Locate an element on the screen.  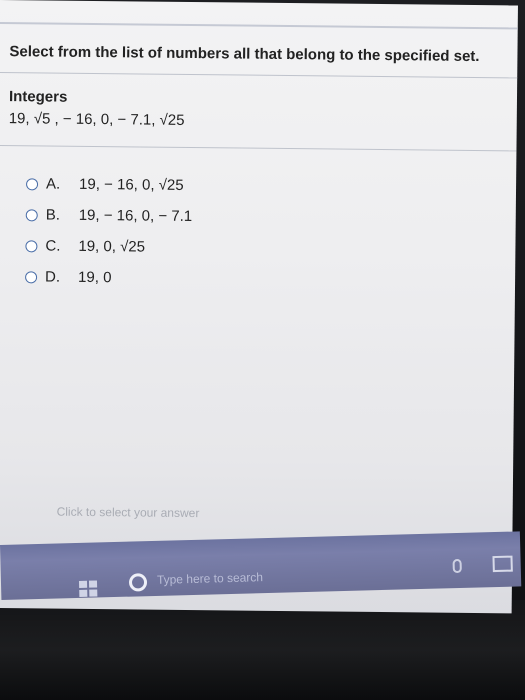
option-text: 19, − 16, 0, − 7.1 is located at coordinates (135, 216).